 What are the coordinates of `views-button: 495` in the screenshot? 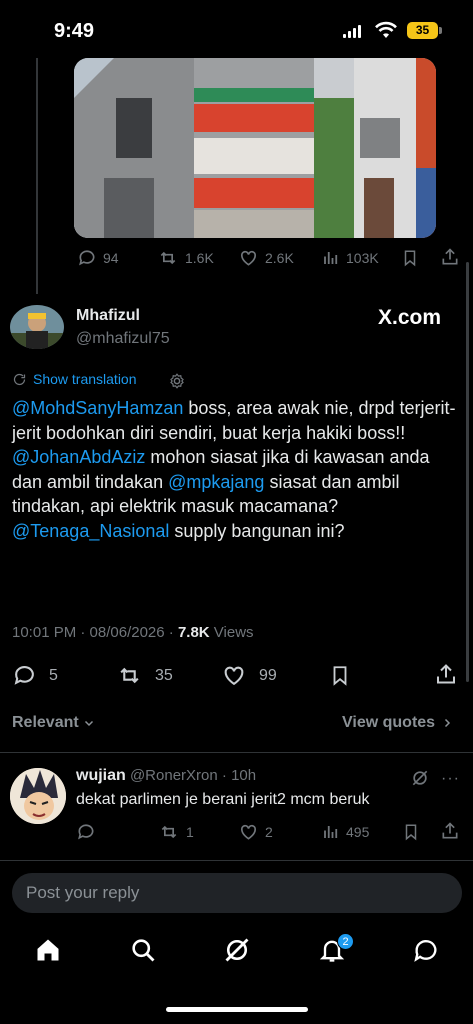 It's located at (345, 832).